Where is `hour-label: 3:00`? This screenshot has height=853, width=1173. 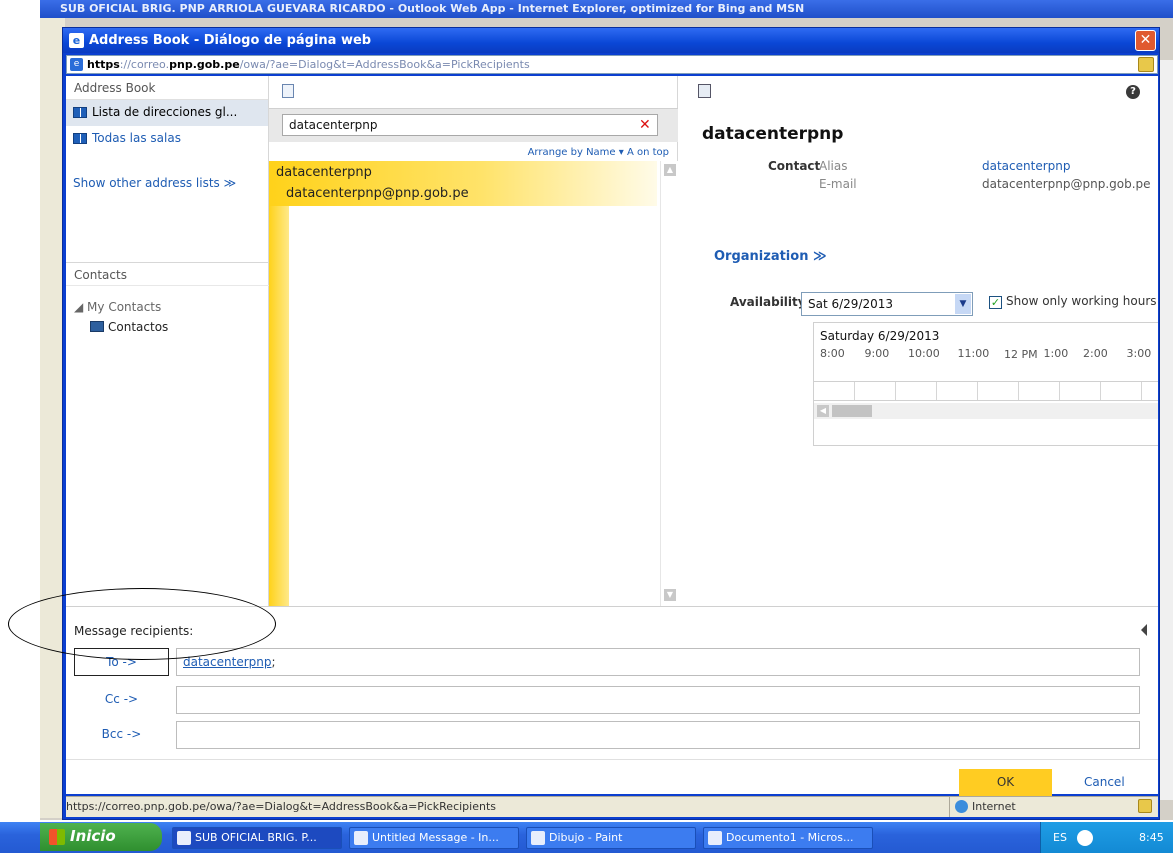
hour-label: 3:00 is located at coordinates (1139, 353).